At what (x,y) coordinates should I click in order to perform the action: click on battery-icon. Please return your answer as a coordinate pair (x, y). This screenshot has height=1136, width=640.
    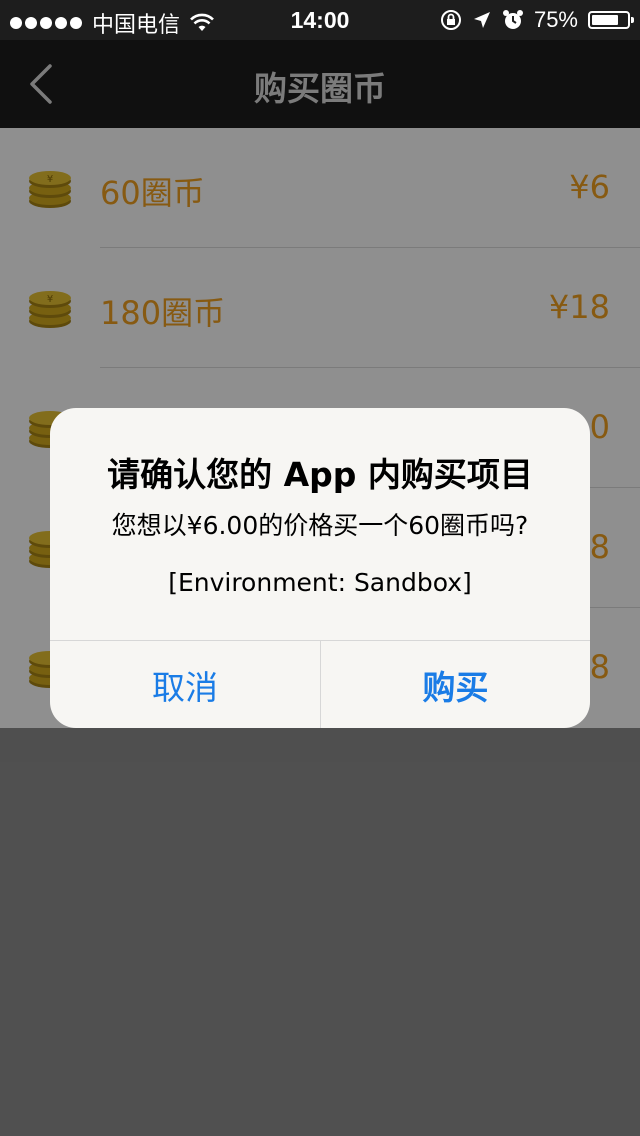
    Looking at the image, I should click on (611, 20).